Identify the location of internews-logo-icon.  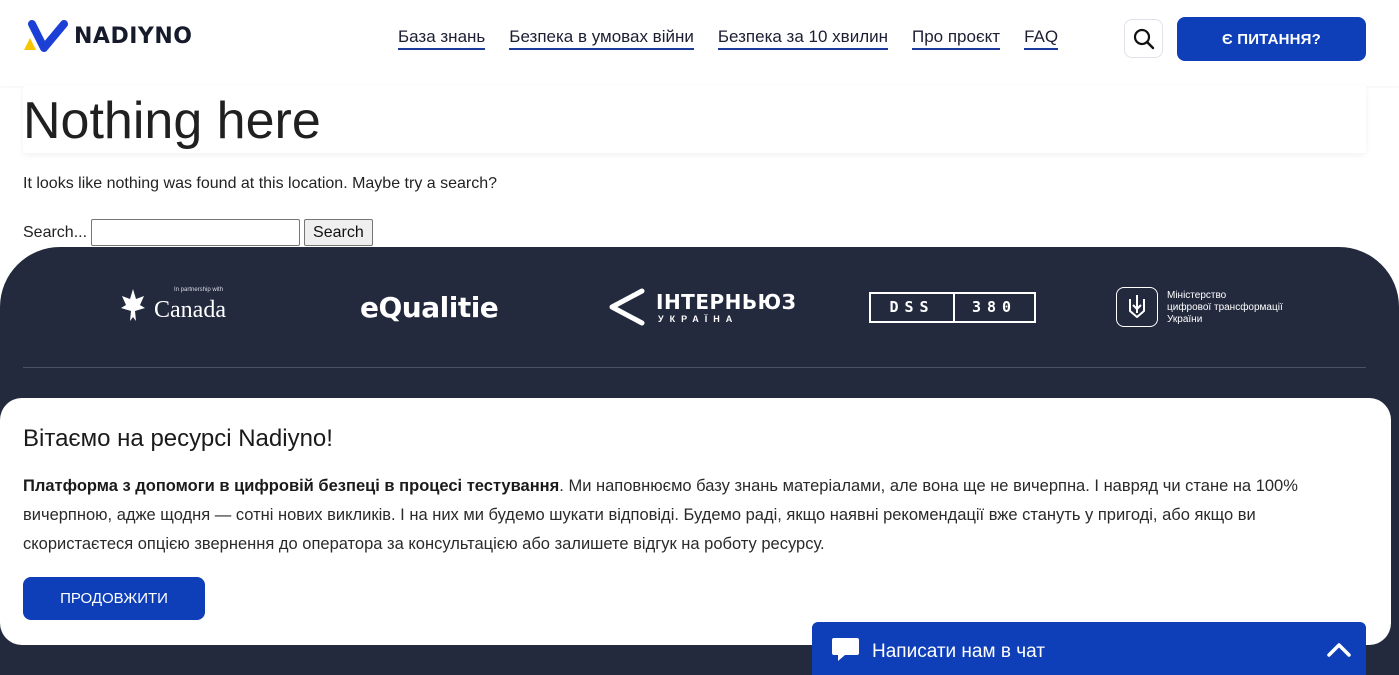
(627, 307).